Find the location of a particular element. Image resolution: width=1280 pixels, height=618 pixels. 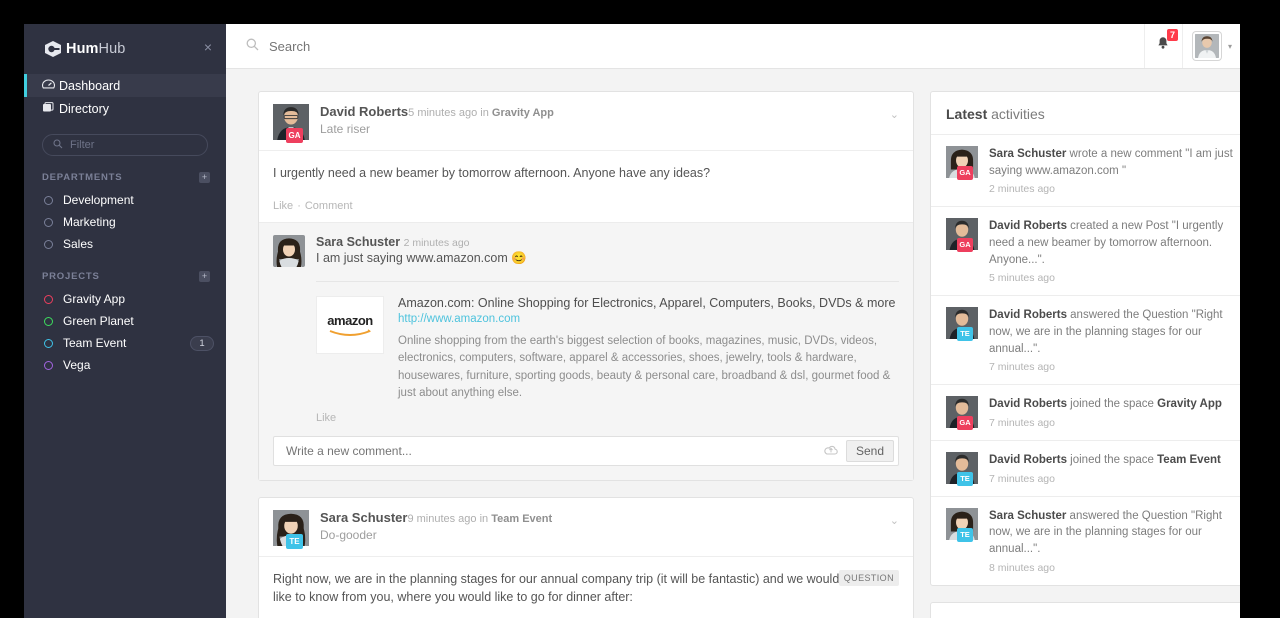

post-author-name: Sara Schuster9 minutes ago in Team Event is located at coordinates (436, 517).